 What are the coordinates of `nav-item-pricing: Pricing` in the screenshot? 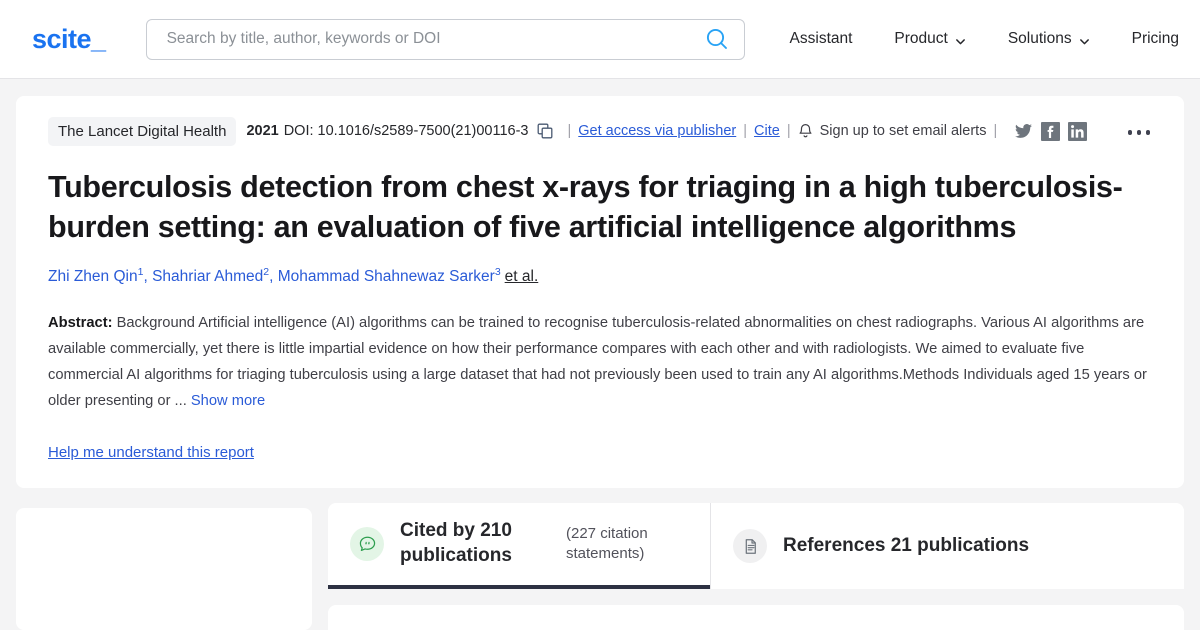 It's located at (1155, 39).